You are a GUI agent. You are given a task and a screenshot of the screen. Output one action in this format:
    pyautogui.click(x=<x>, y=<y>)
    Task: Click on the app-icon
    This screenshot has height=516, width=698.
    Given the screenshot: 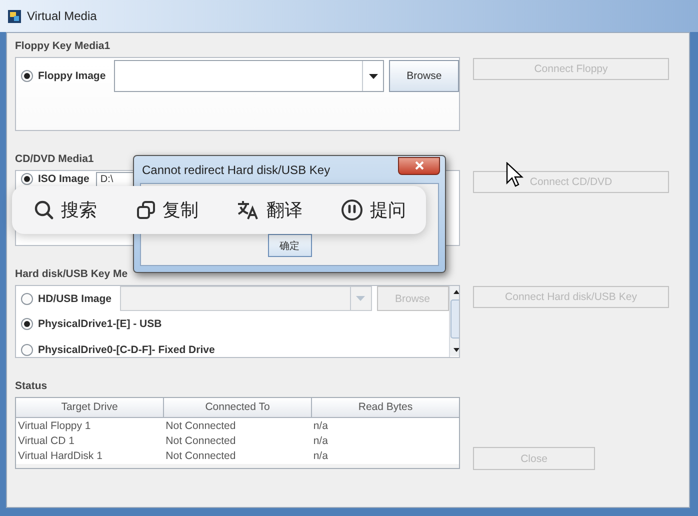 What is the action you would take?
    pyautogui.click(x=14, y=16)
    